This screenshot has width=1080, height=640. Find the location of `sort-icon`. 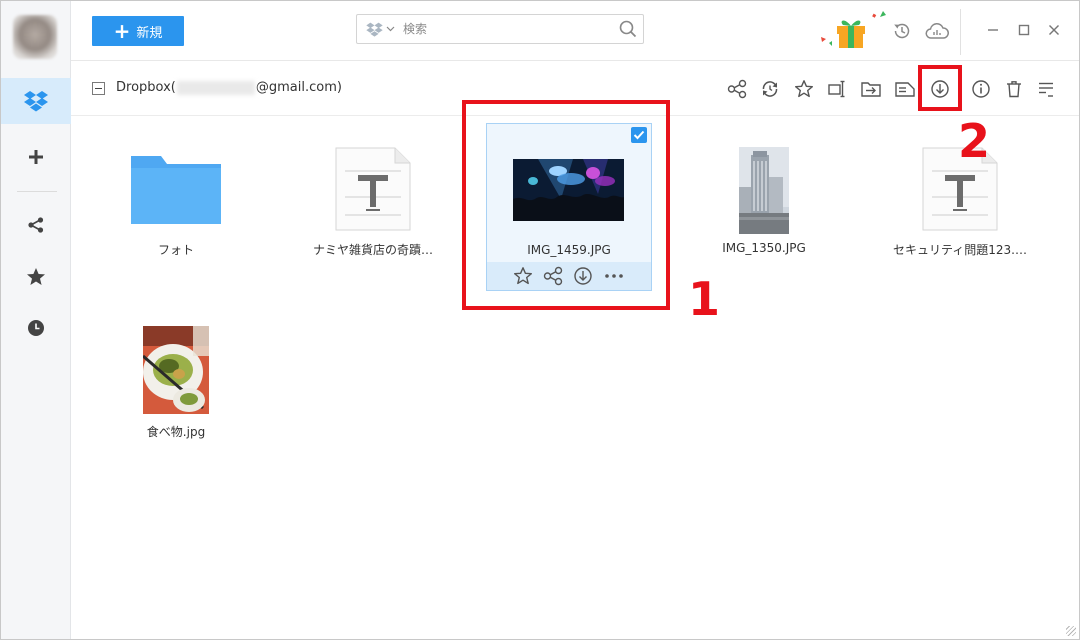

sort-icon is located at coordinates (1046, 89).